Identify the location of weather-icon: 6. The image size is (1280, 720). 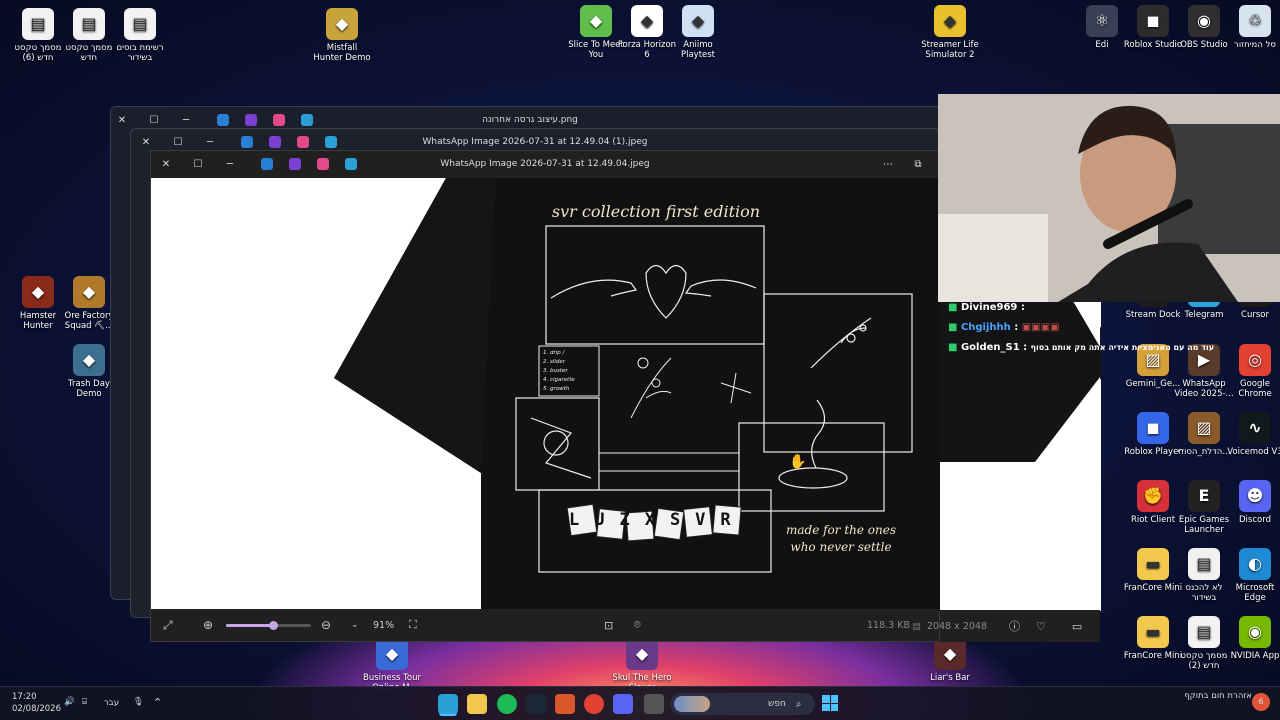
(1261, 702).